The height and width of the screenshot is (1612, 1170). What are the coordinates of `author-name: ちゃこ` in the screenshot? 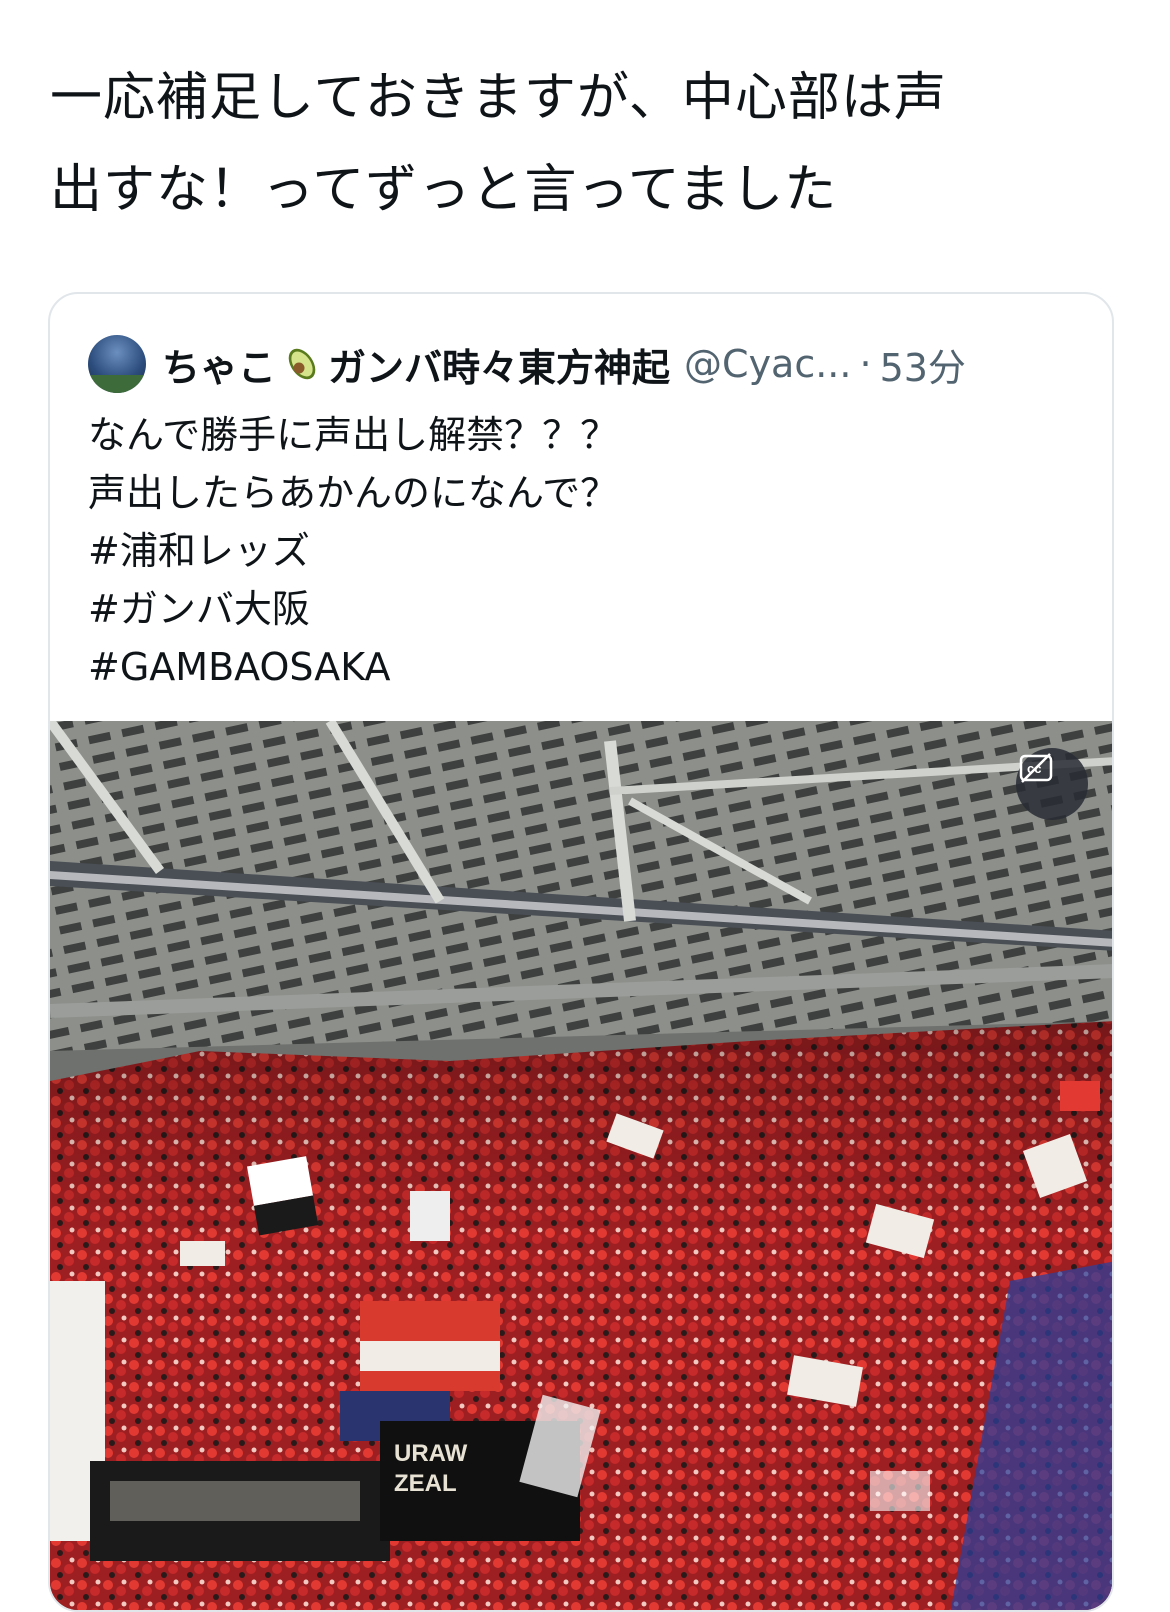 It's located at (219, 367).